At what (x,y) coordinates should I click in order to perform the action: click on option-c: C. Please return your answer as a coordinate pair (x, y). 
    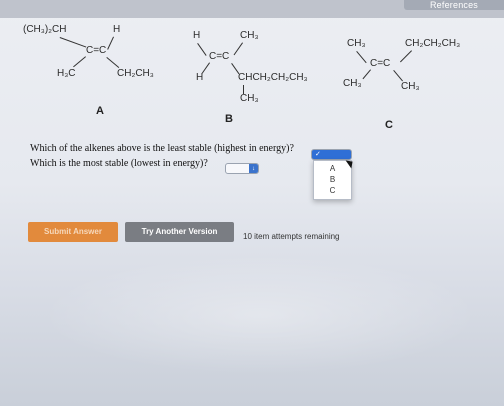
    Looking at the image, I should click on (332, 190).